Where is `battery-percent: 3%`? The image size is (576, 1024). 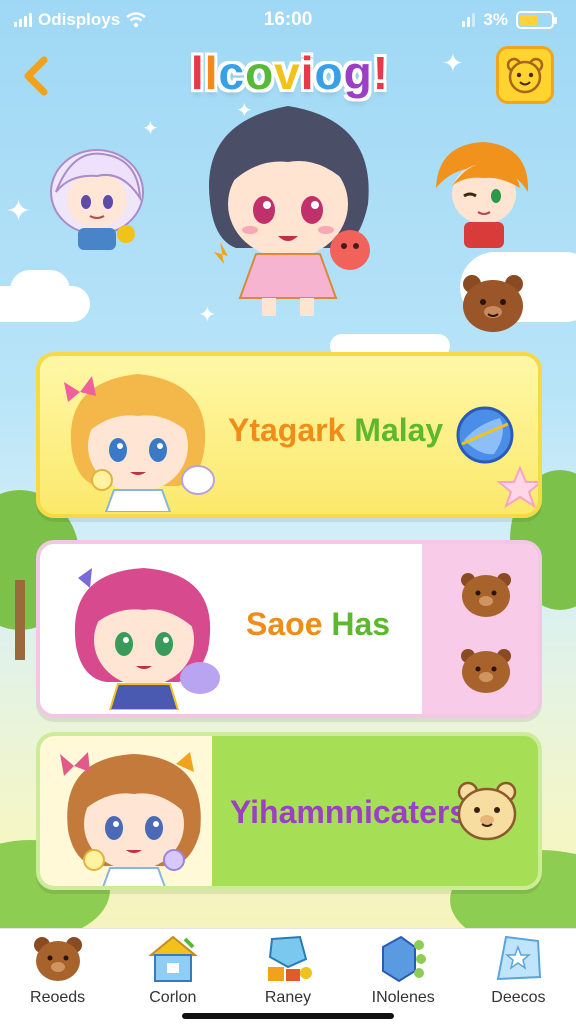 battery-percent: 3% is located at coordinates (495, 19).